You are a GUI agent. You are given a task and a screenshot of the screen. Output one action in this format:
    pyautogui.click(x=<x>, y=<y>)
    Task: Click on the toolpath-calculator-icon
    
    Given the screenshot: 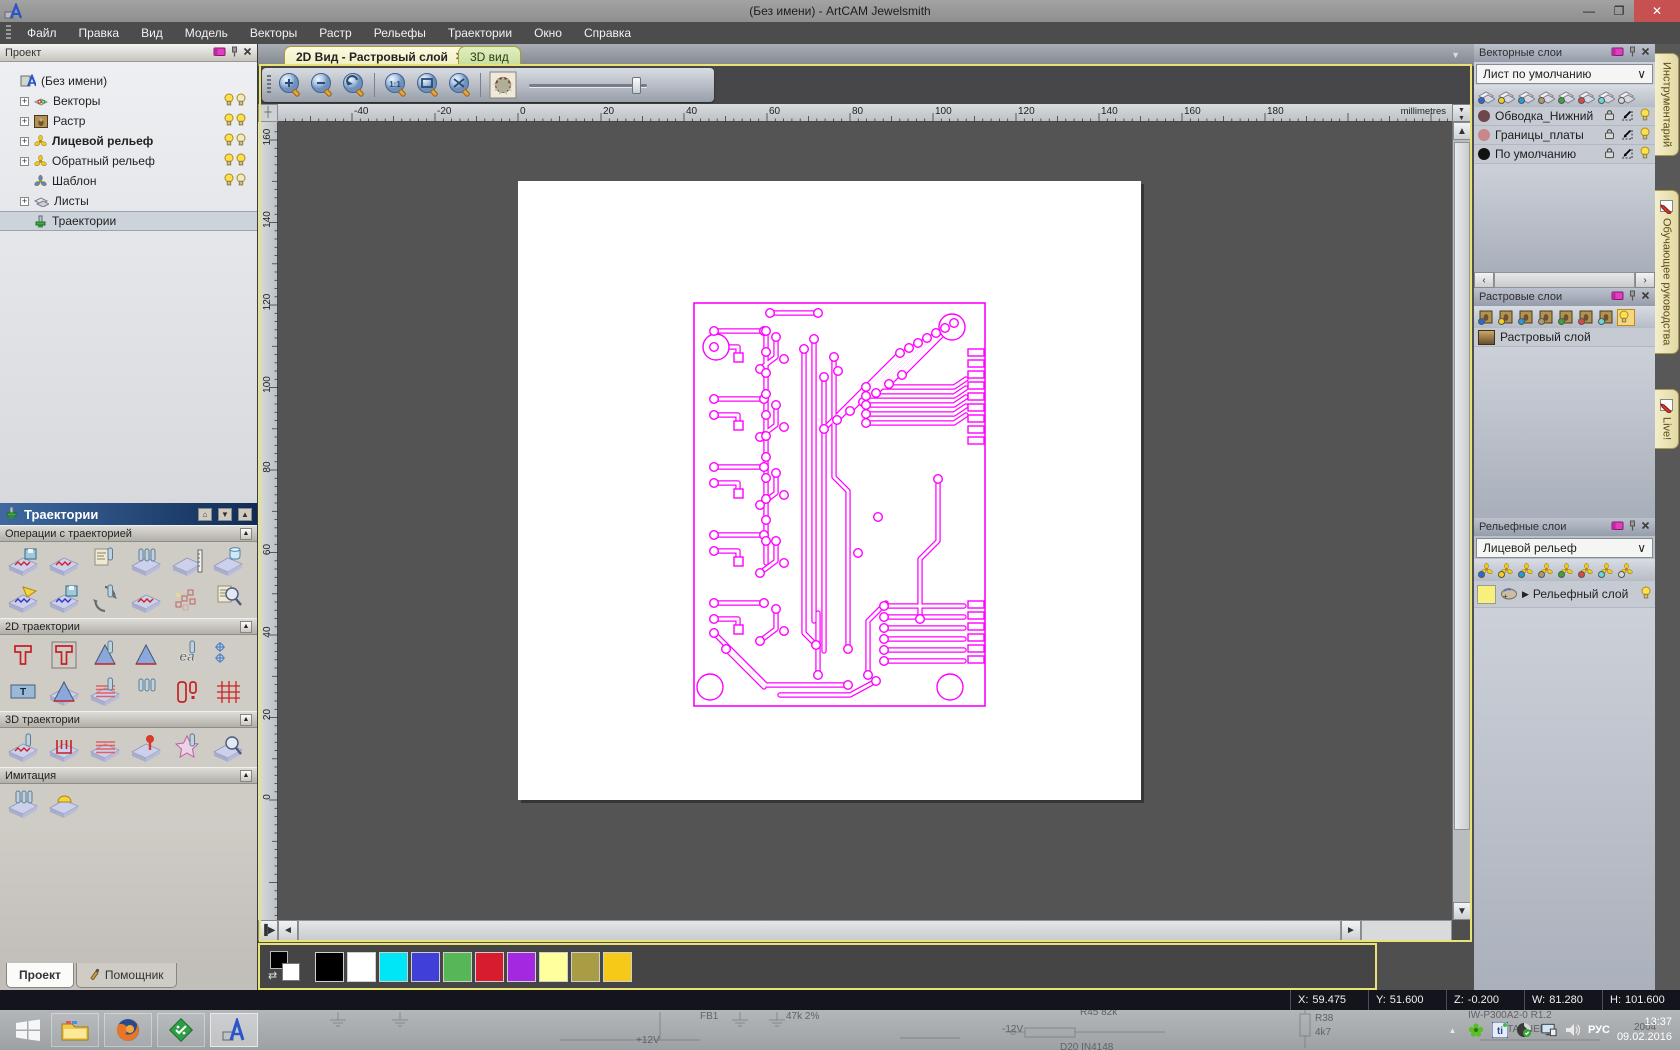 What is the action you would take?
    pyautogui.click(x=104, y=561)
    